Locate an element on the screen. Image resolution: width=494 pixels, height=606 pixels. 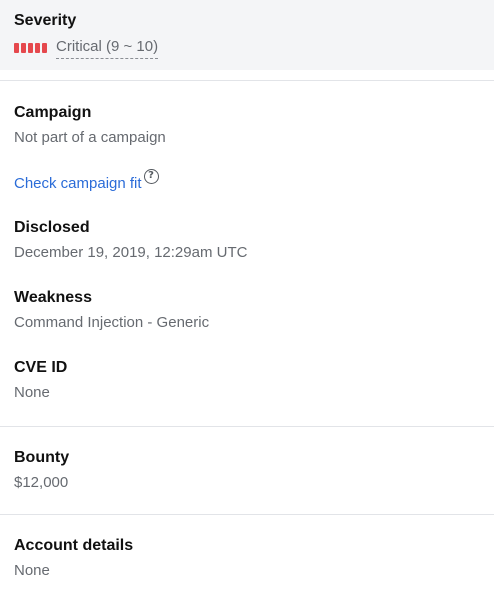
bounty-section: Bounty $12,000 is located at coordinates (247, 460).